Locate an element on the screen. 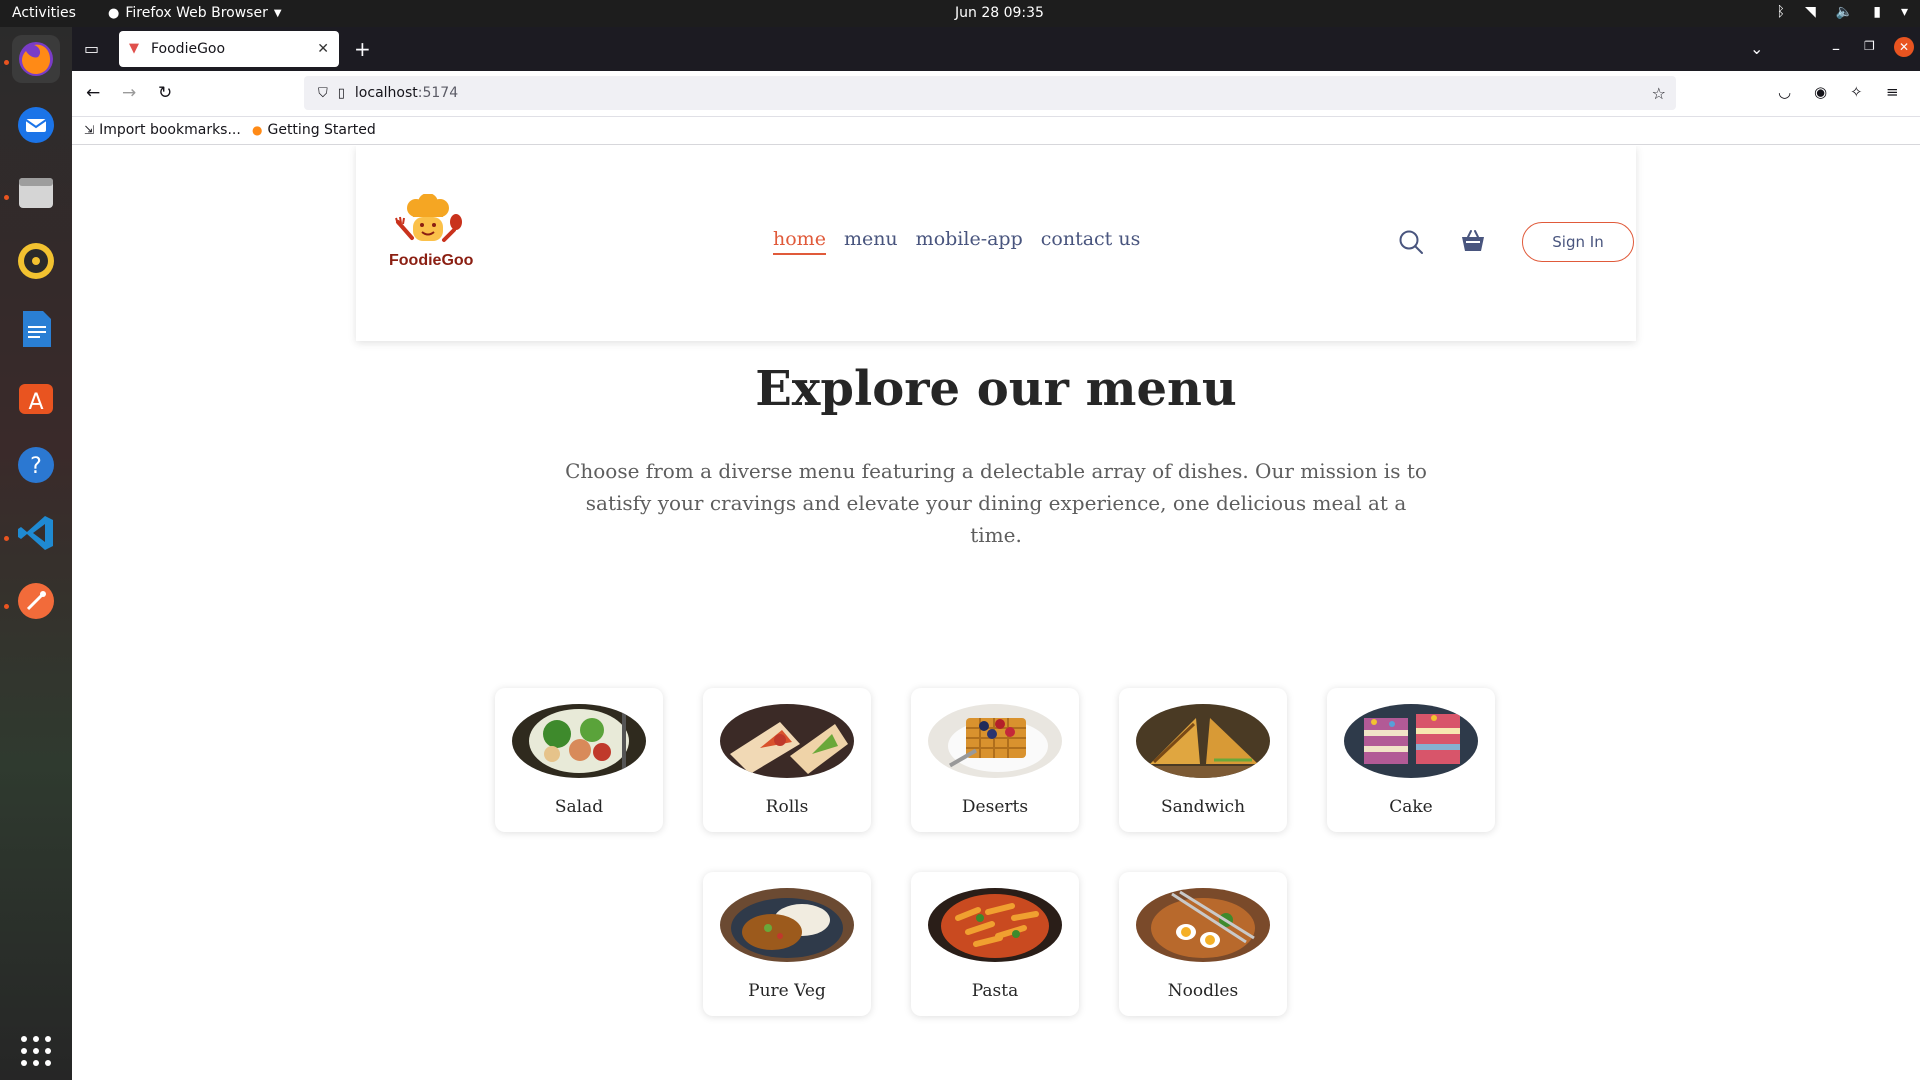 The image size is (1920, 1080). wifi-icon: ◥ is located at coordinates (1810, 12).